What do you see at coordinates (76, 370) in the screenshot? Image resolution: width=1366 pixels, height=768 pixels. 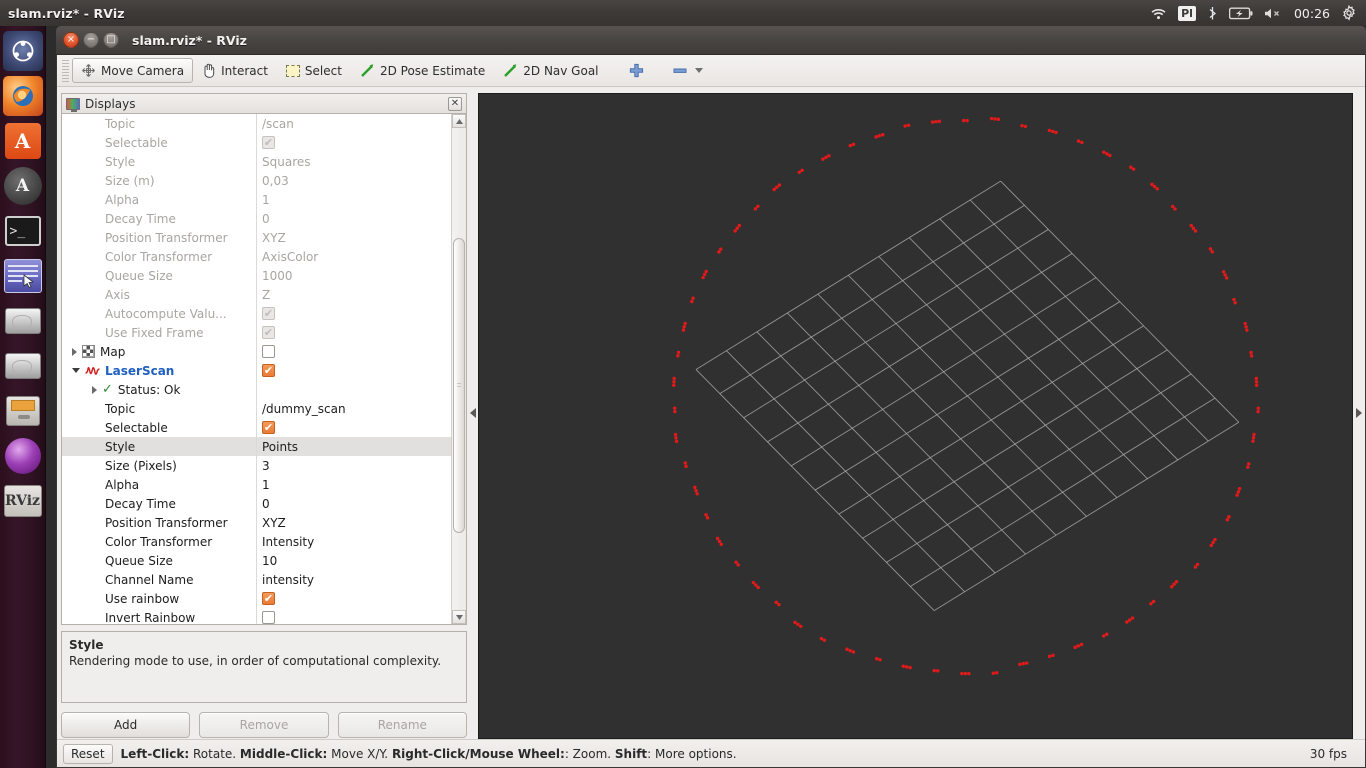 I see `tree-collapse-arrow` at bounding box center [76, 370].